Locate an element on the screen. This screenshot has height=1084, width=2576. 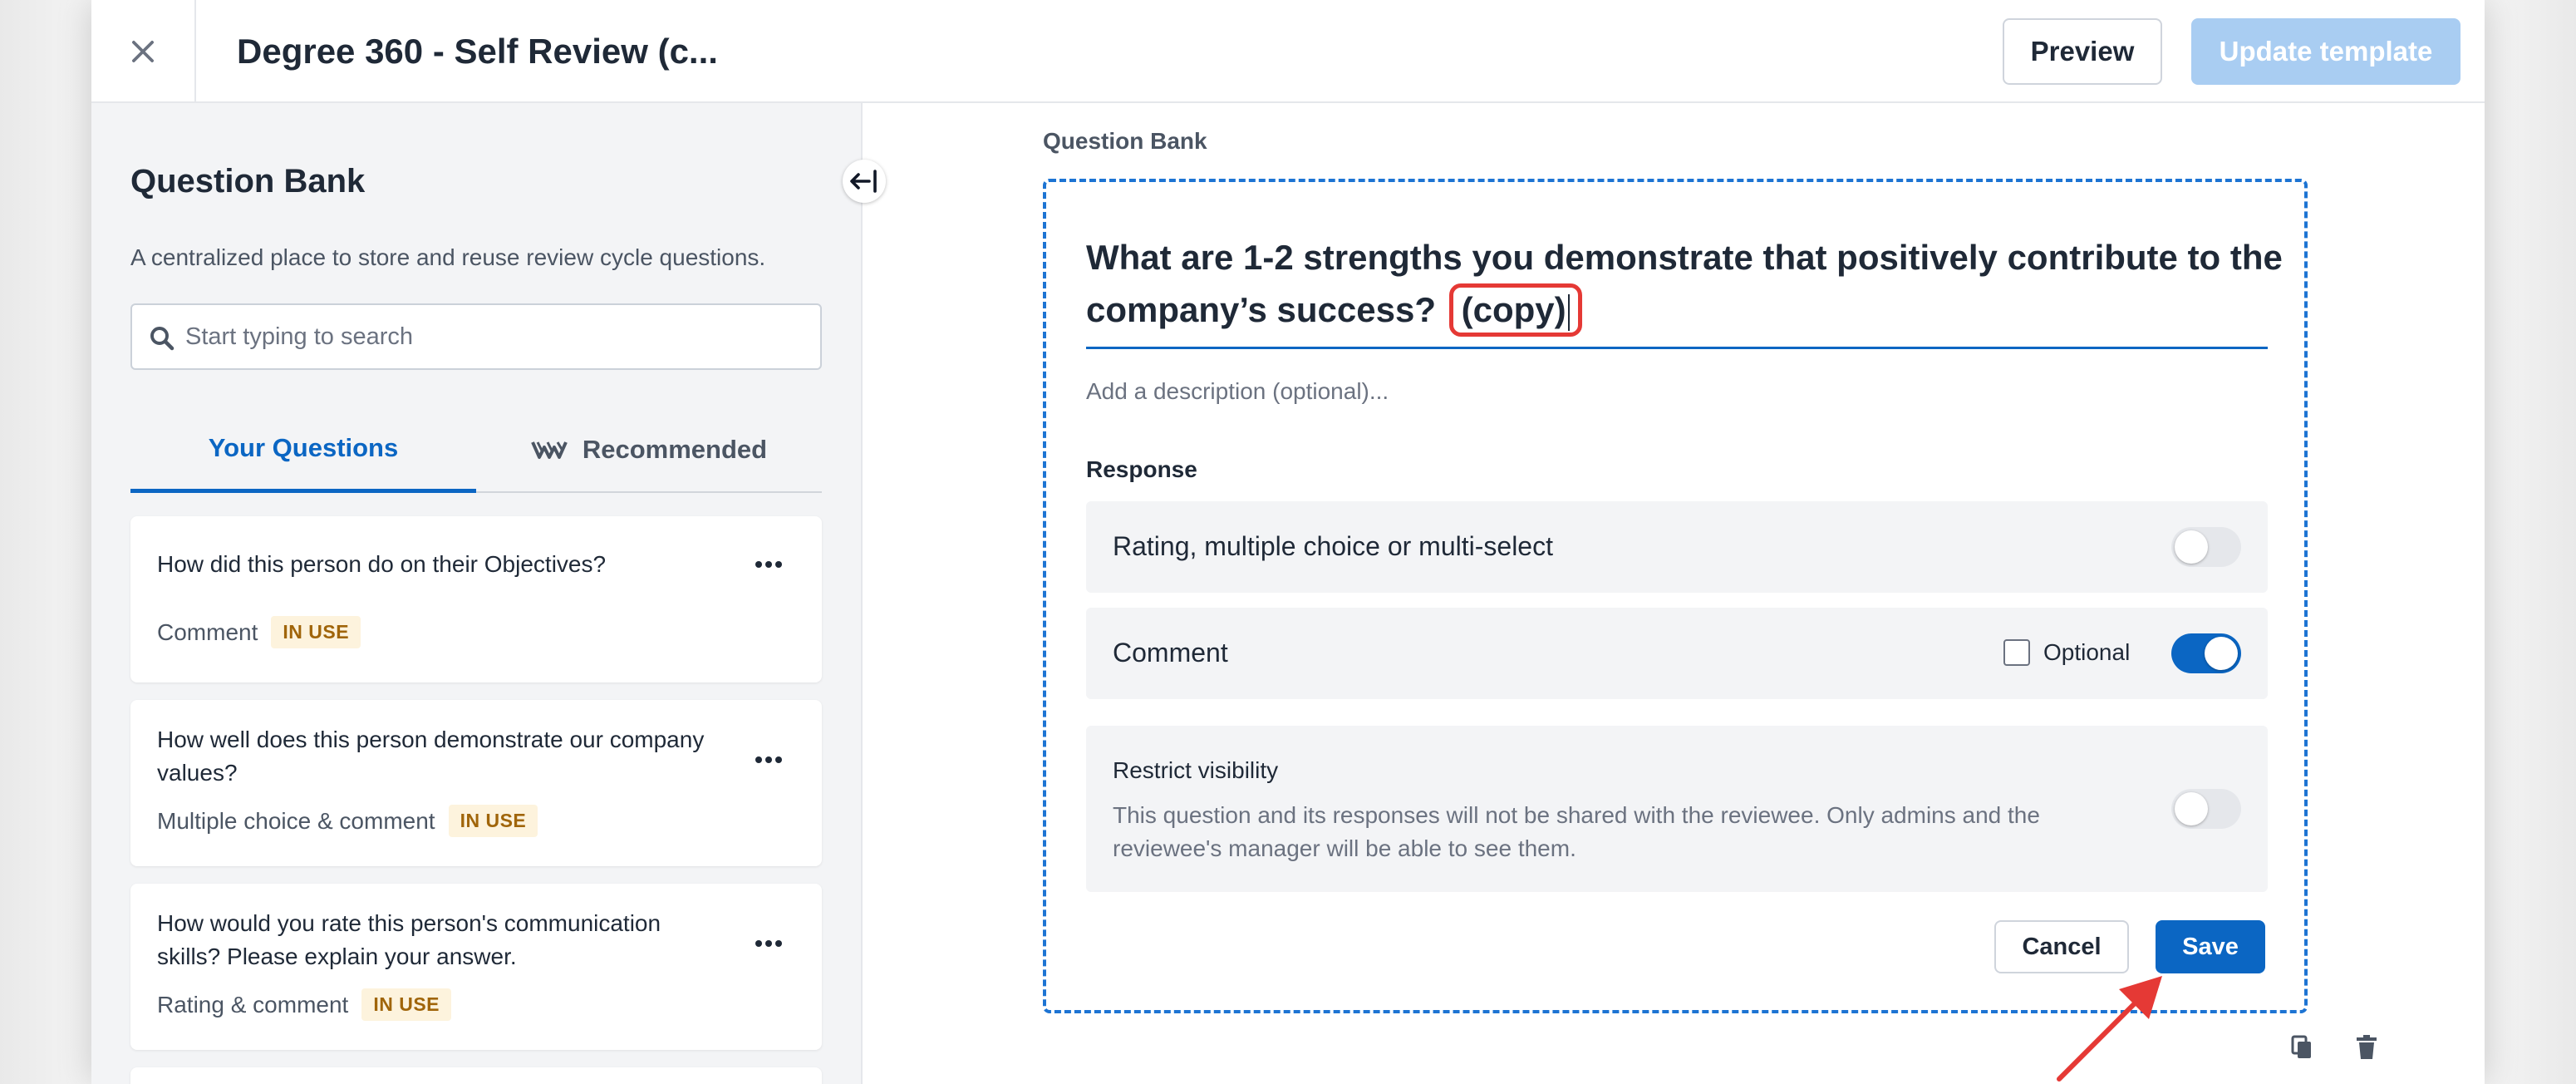
comment-toggle is located at coordinates (2206, 653).